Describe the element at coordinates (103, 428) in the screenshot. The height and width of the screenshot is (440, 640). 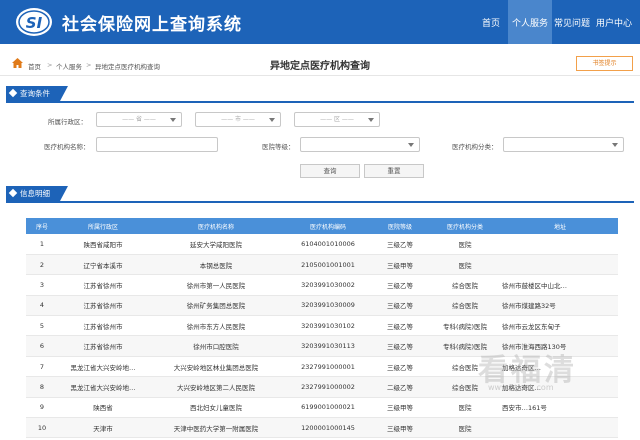
I see `table-cell: 天津市` at that location.